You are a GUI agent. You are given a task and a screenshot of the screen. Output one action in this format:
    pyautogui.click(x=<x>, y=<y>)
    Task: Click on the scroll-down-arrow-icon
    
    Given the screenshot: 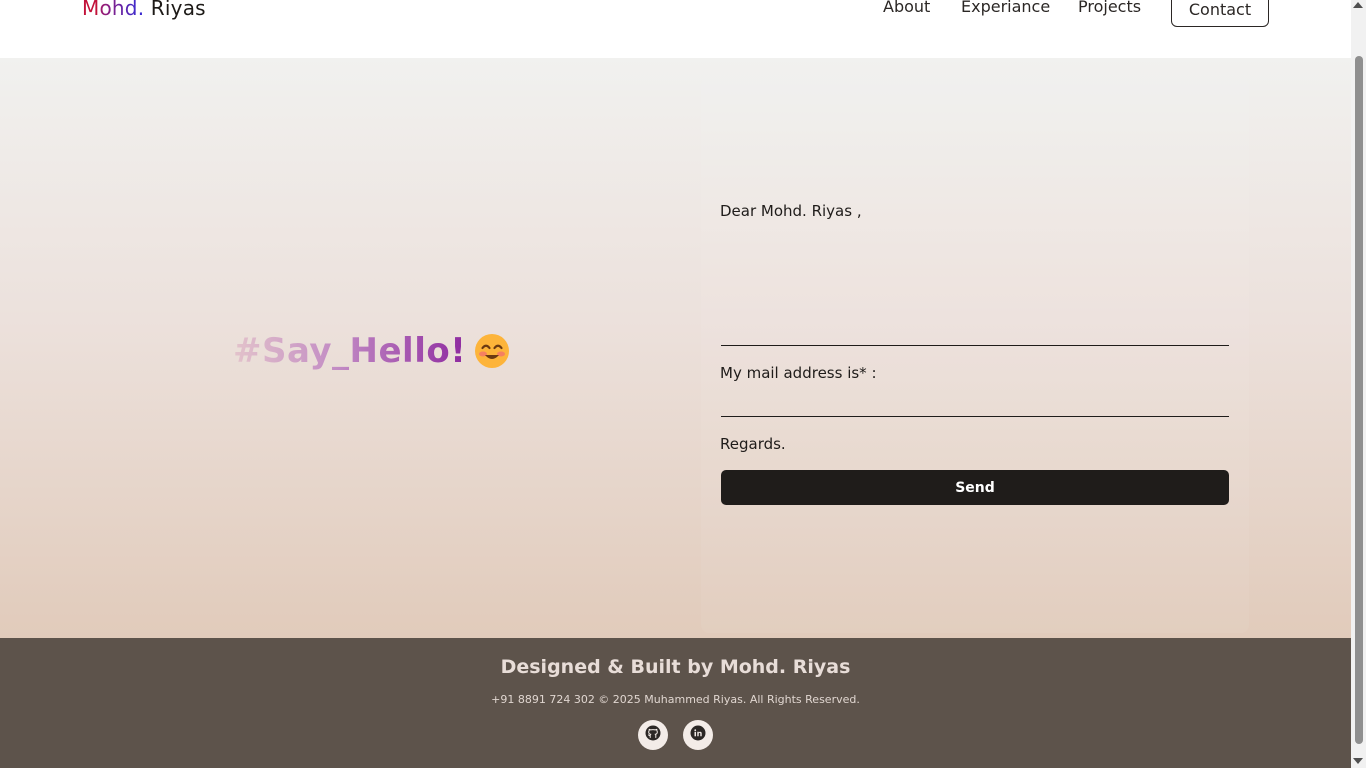 What is the action you would take?
    pyautogui.click(x=1358, y=761)
    